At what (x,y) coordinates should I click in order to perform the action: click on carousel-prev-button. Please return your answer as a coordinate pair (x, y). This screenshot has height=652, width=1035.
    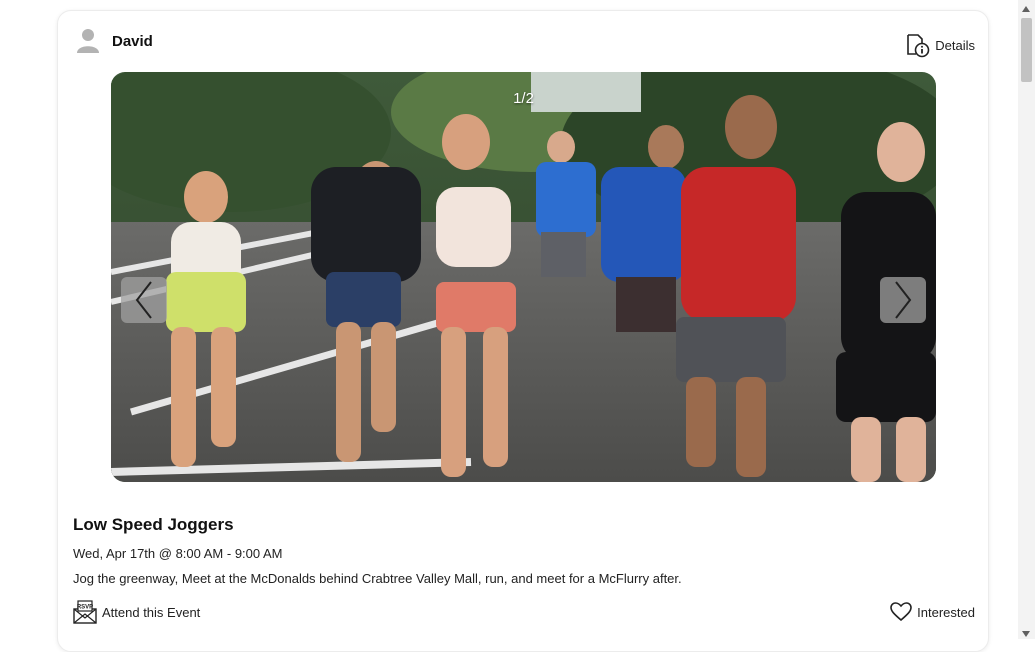
    Looking at the image, I should click on (144, 300).